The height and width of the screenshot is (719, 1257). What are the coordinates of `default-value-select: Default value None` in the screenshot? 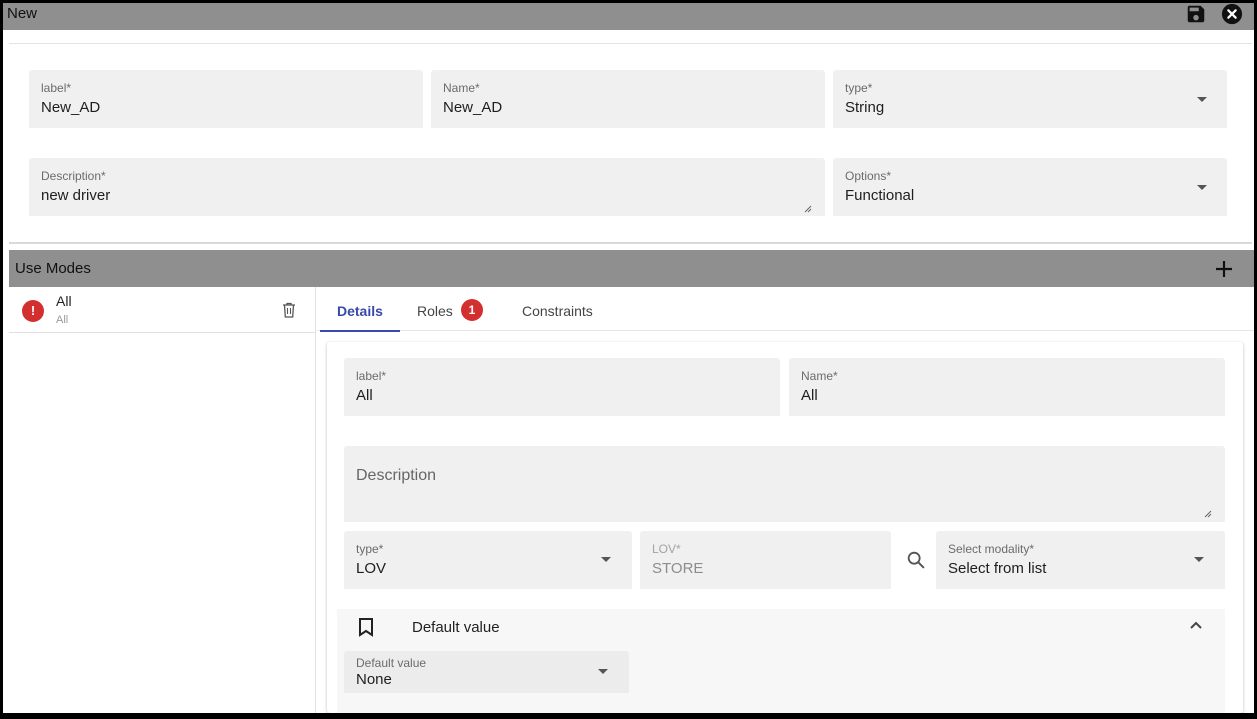 It's located at (486, 672).